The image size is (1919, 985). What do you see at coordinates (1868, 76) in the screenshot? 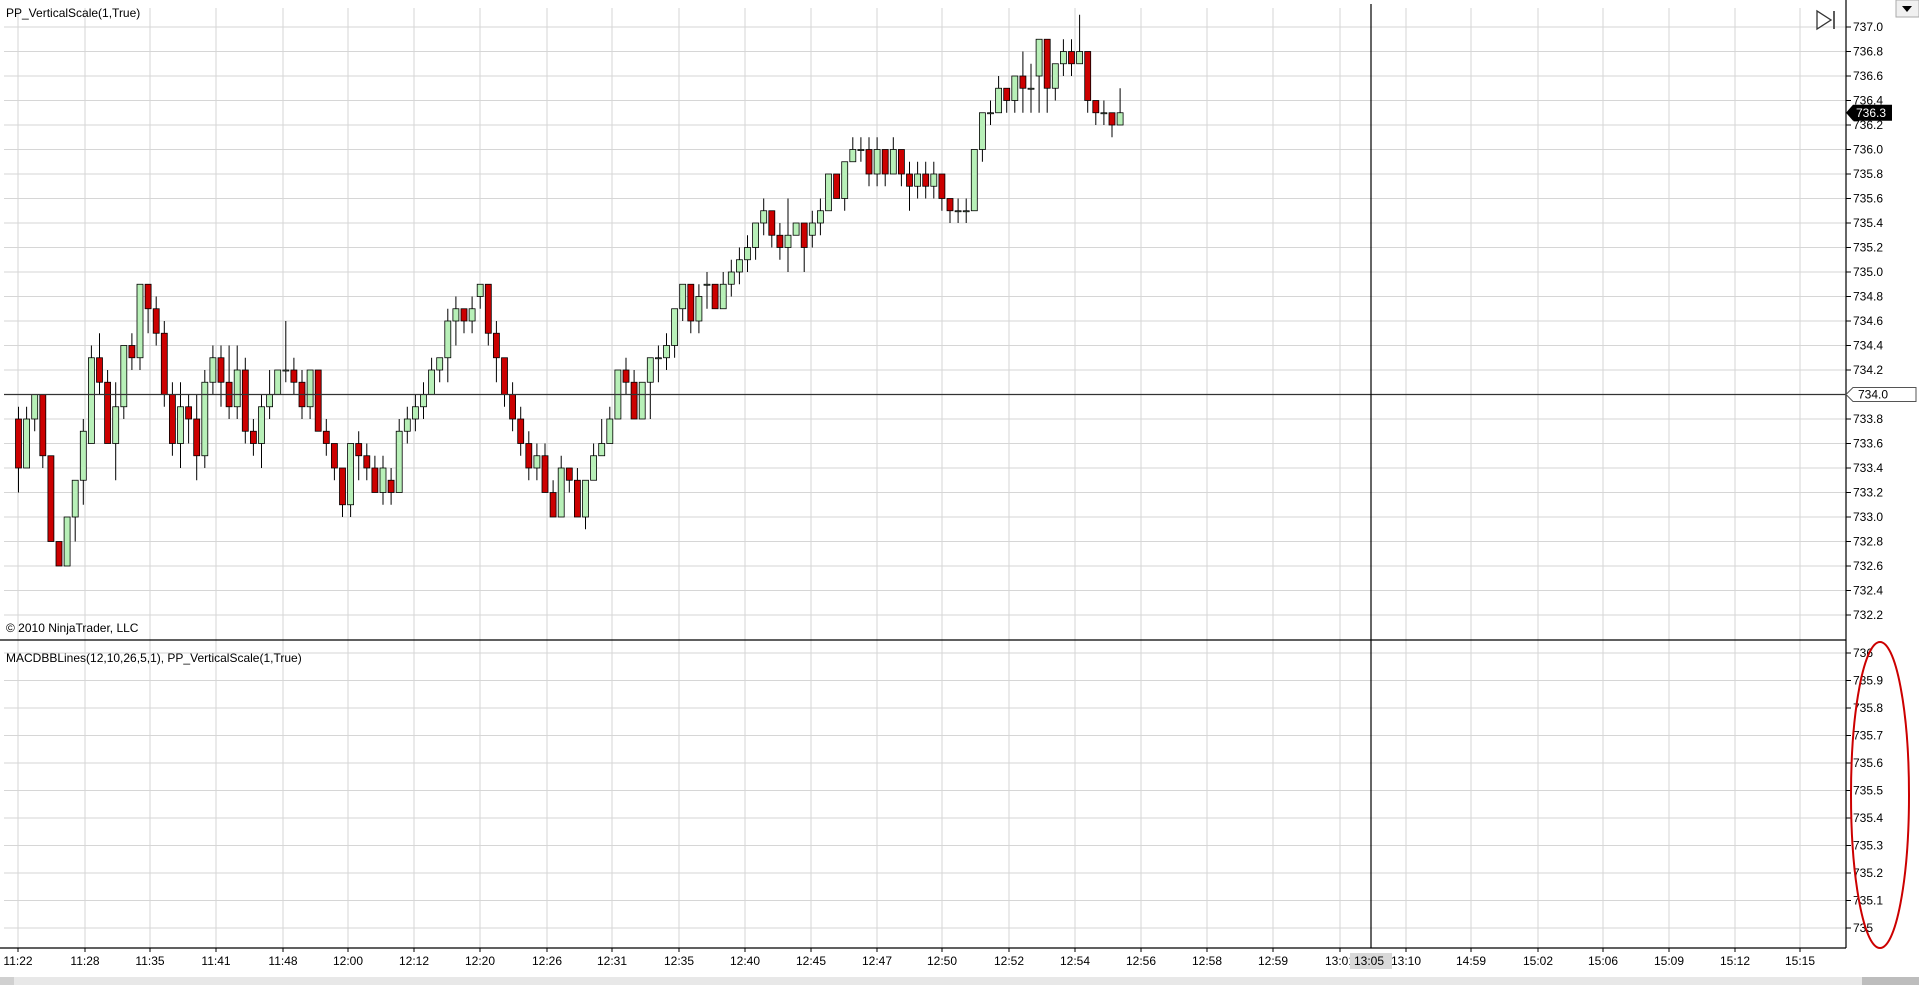
I see `price-tick-label: 736.6` at bounding box center [1868, 76].